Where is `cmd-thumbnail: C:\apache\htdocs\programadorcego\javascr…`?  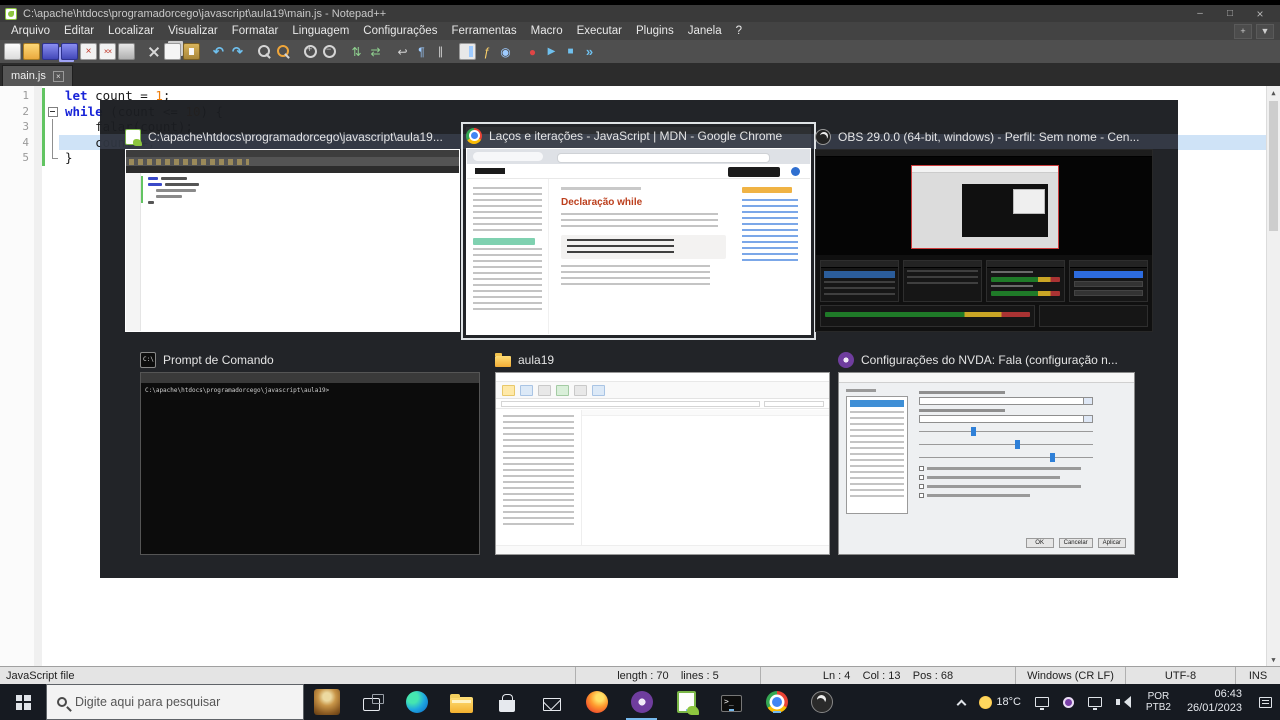
cmd-thumbnail: C:\apache\htdocs\programadorcego\javascr… is located at coordinates (310, 463).